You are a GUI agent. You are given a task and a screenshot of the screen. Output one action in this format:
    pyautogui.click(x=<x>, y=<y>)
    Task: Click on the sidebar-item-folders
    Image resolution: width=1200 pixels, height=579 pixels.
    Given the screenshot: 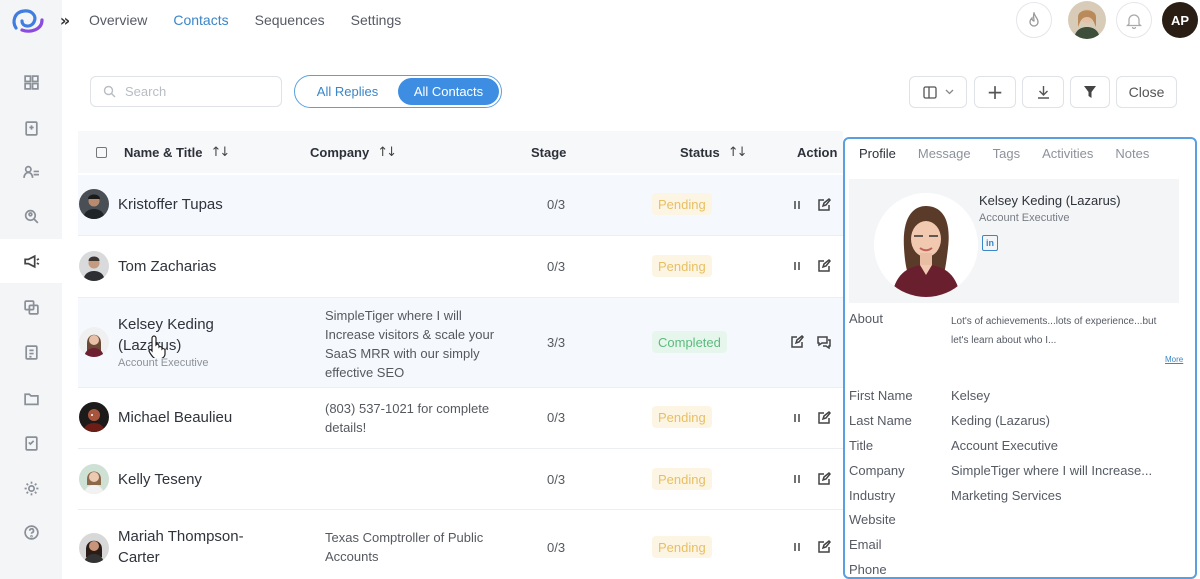 What is the action you would take?
    pyautogui.click(x=31, y=398)
    